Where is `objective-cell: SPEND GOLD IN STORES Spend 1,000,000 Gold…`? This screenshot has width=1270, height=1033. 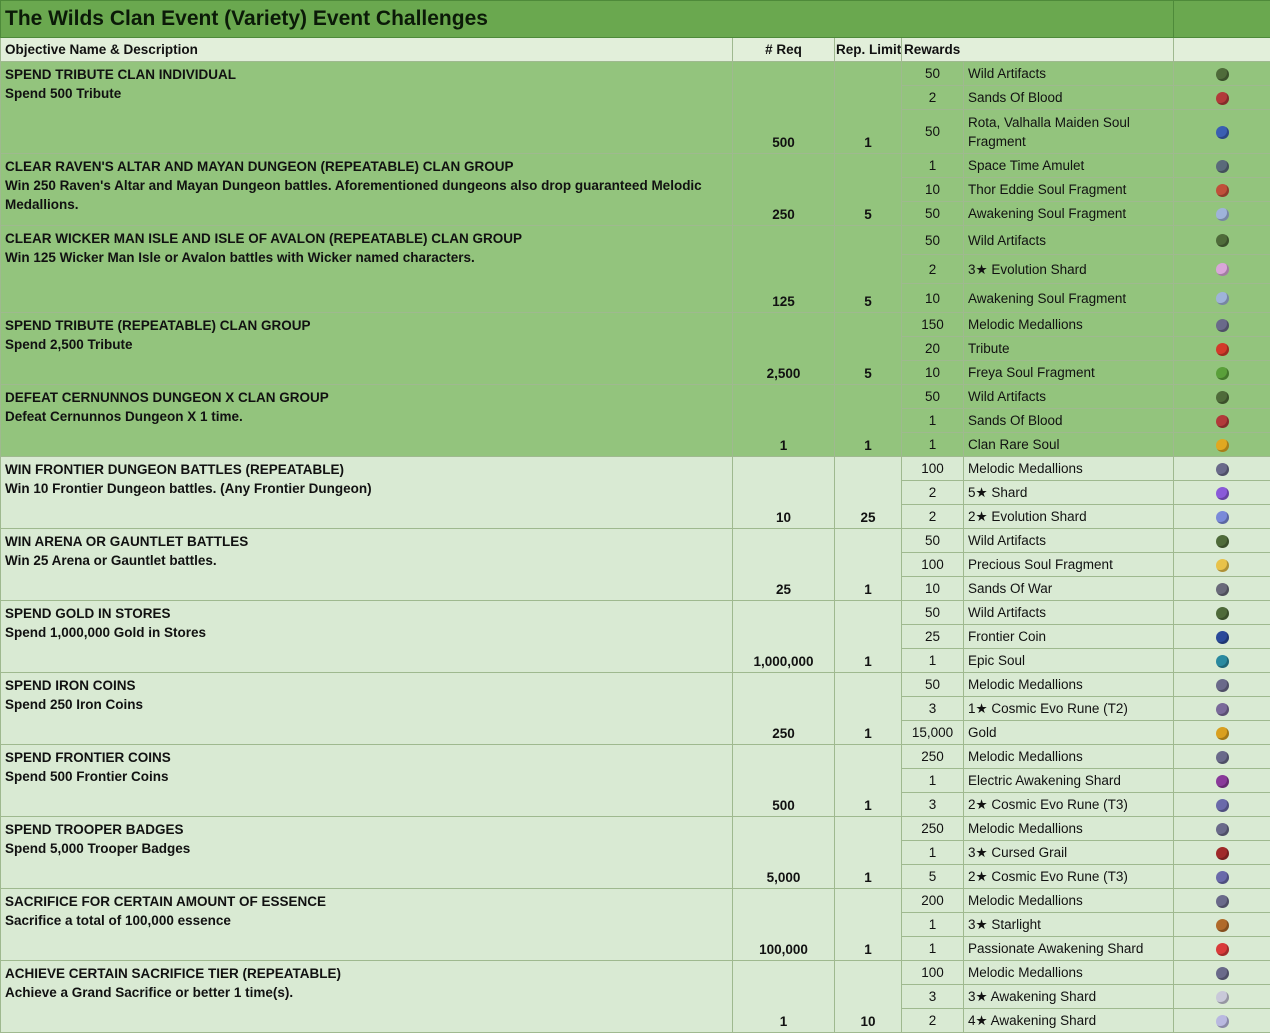 objective-cell: SPEND GOLD IN STORES Spend 1,000,000 Gold… is located at coordinates (366, 636).